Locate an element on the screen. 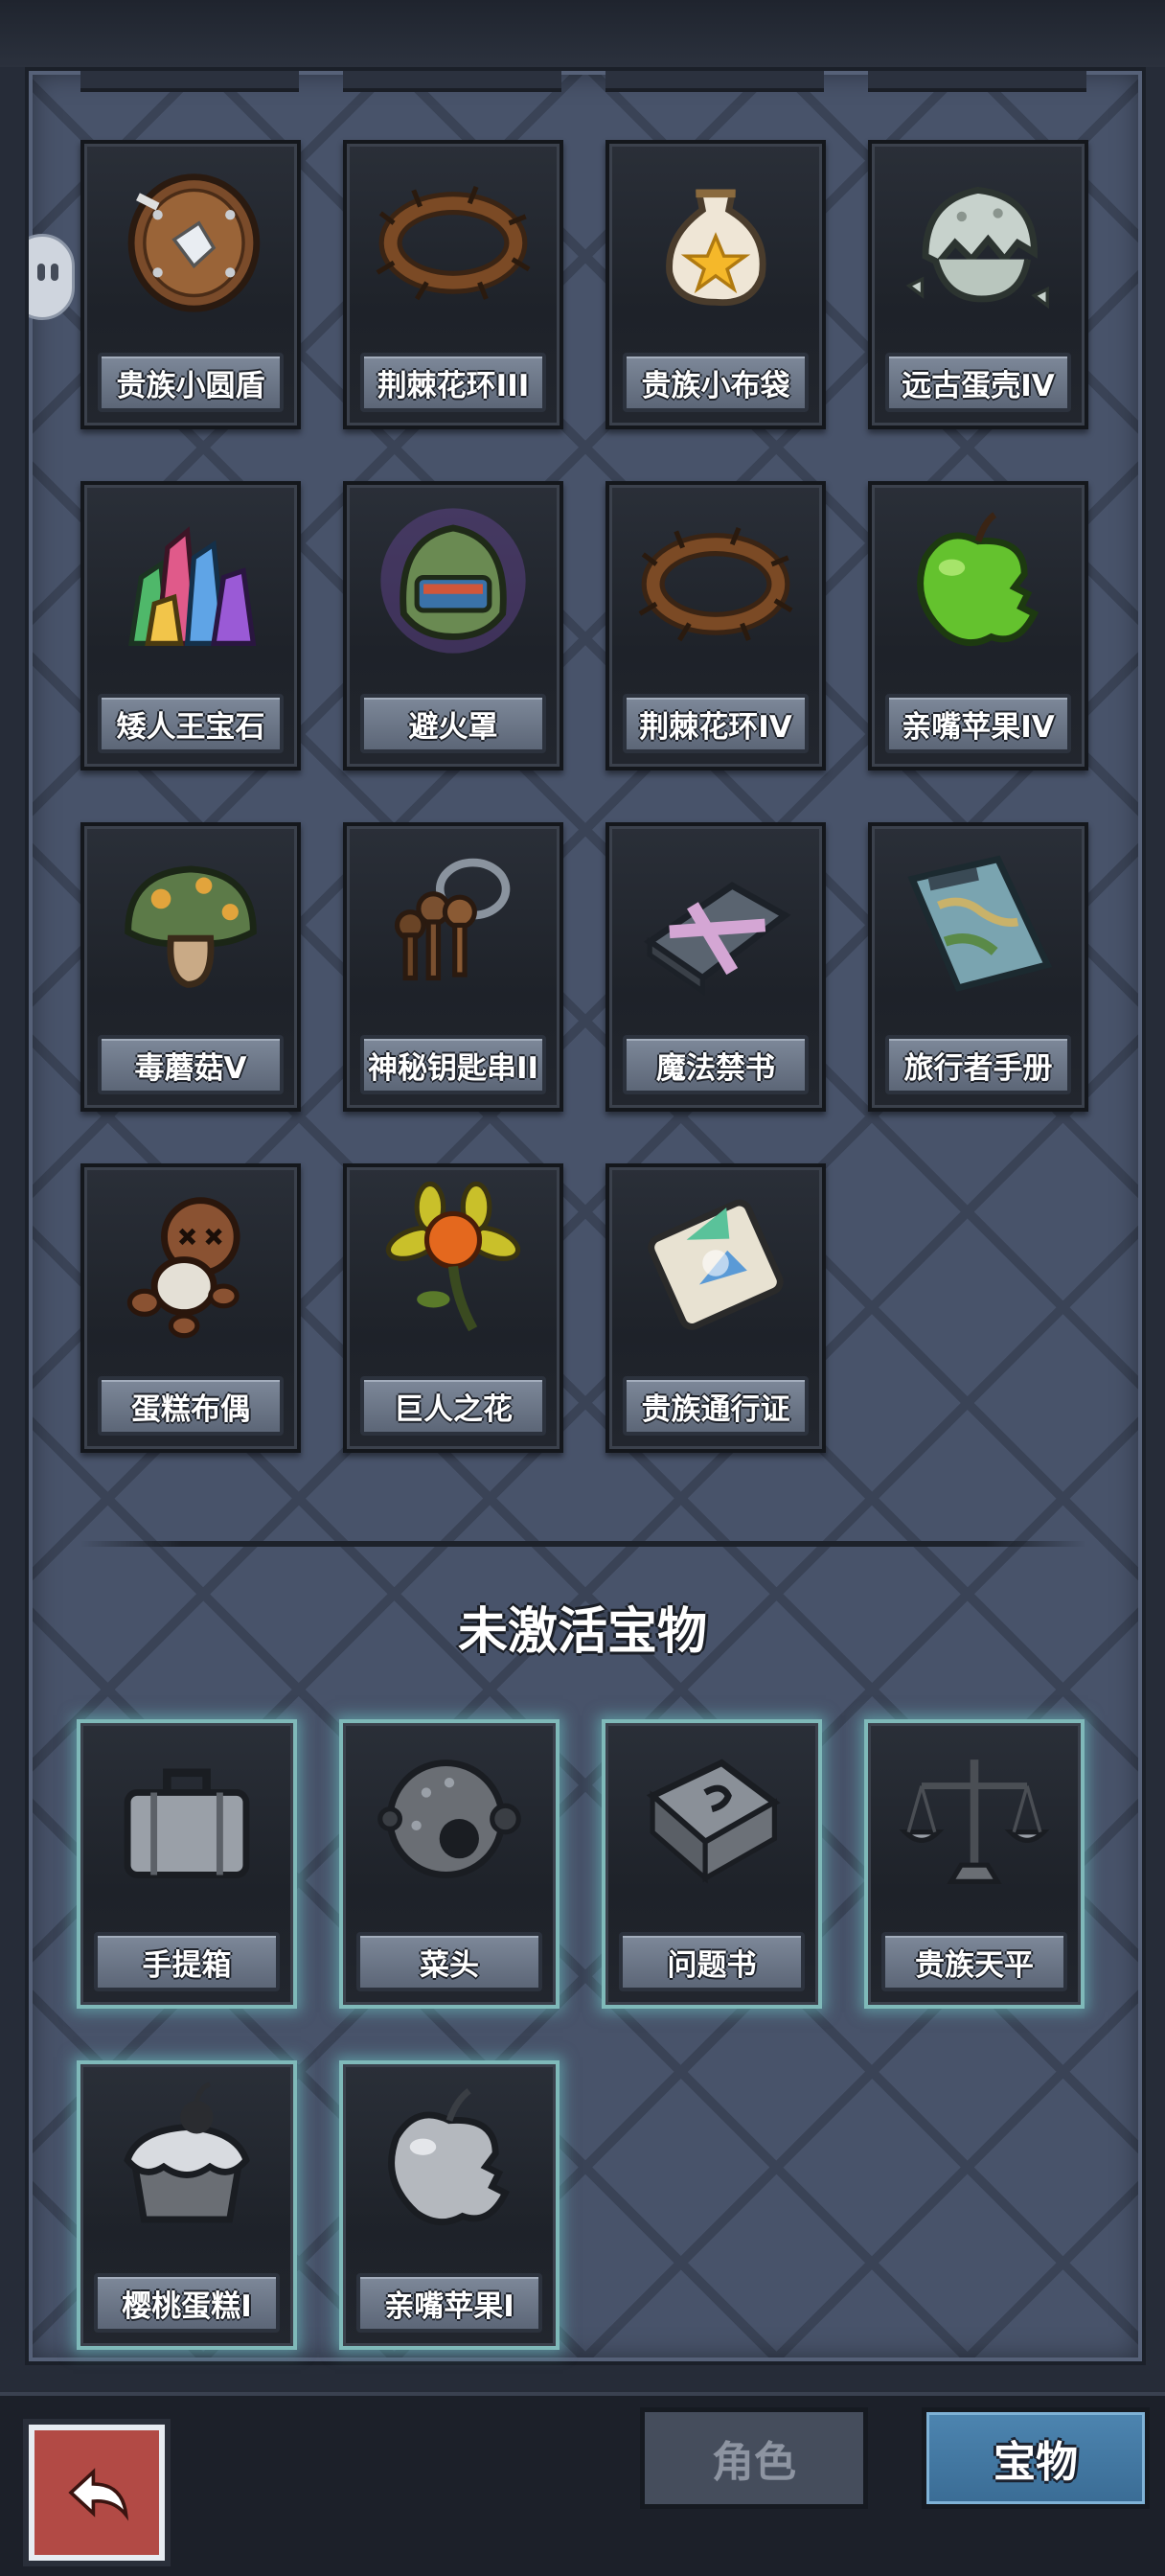 Image resolution: width=1165 pixels, height=2576 pixels. bitten-green-apple-icon is located at coordinates (979, 580).